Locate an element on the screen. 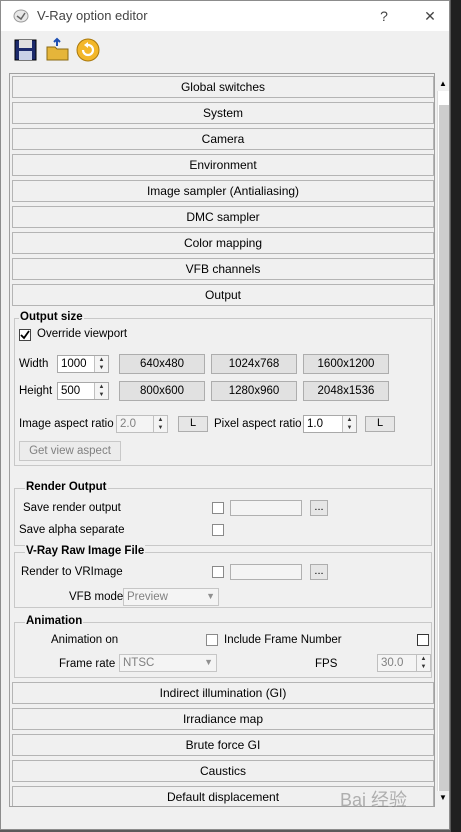  frame-rate-value: NTSC is located at coordinates (139, 663).